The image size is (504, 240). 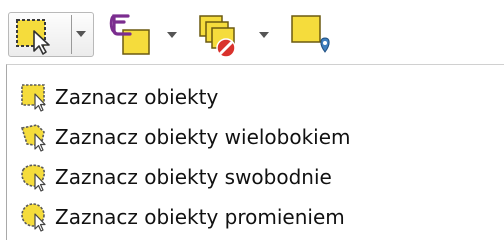 I want to click on menu-item-label: Zaznacz obiekty promieniem, so click(x=200, y=217).